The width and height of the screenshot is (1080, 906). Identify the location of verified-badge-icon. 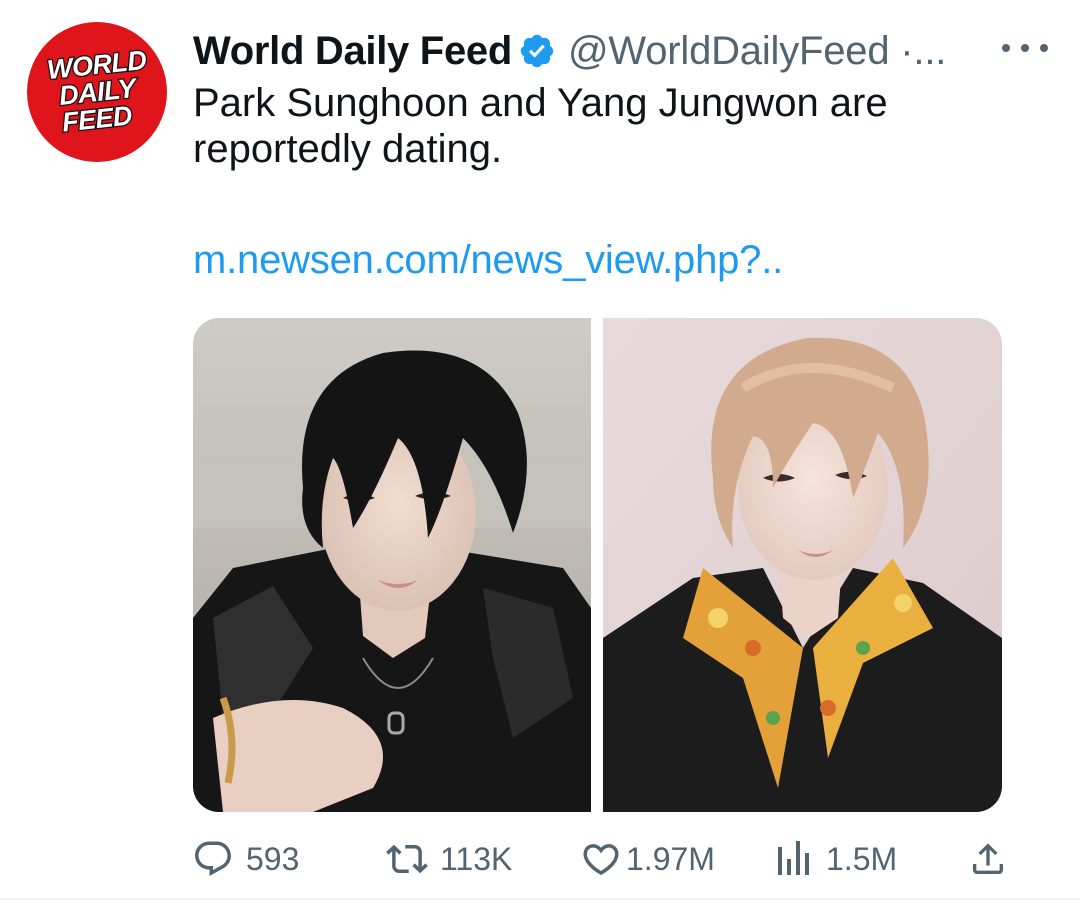
(537, 51).